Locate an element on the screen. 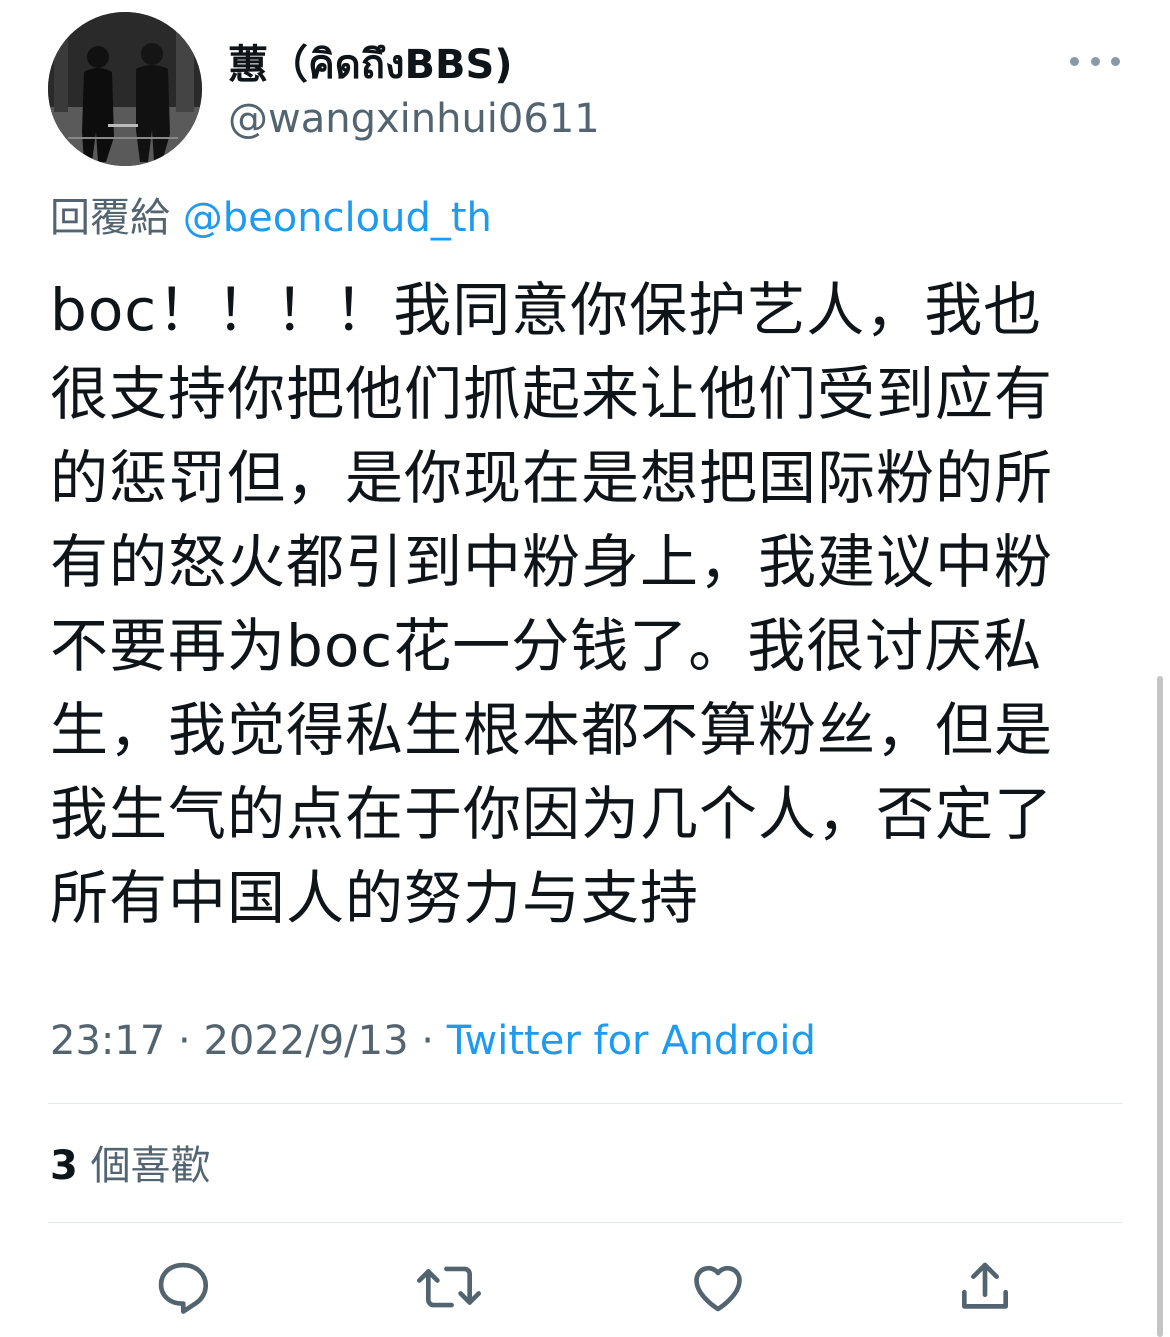  reply-mention-link: @beoncloud_th is located at coordinates (337, 218).